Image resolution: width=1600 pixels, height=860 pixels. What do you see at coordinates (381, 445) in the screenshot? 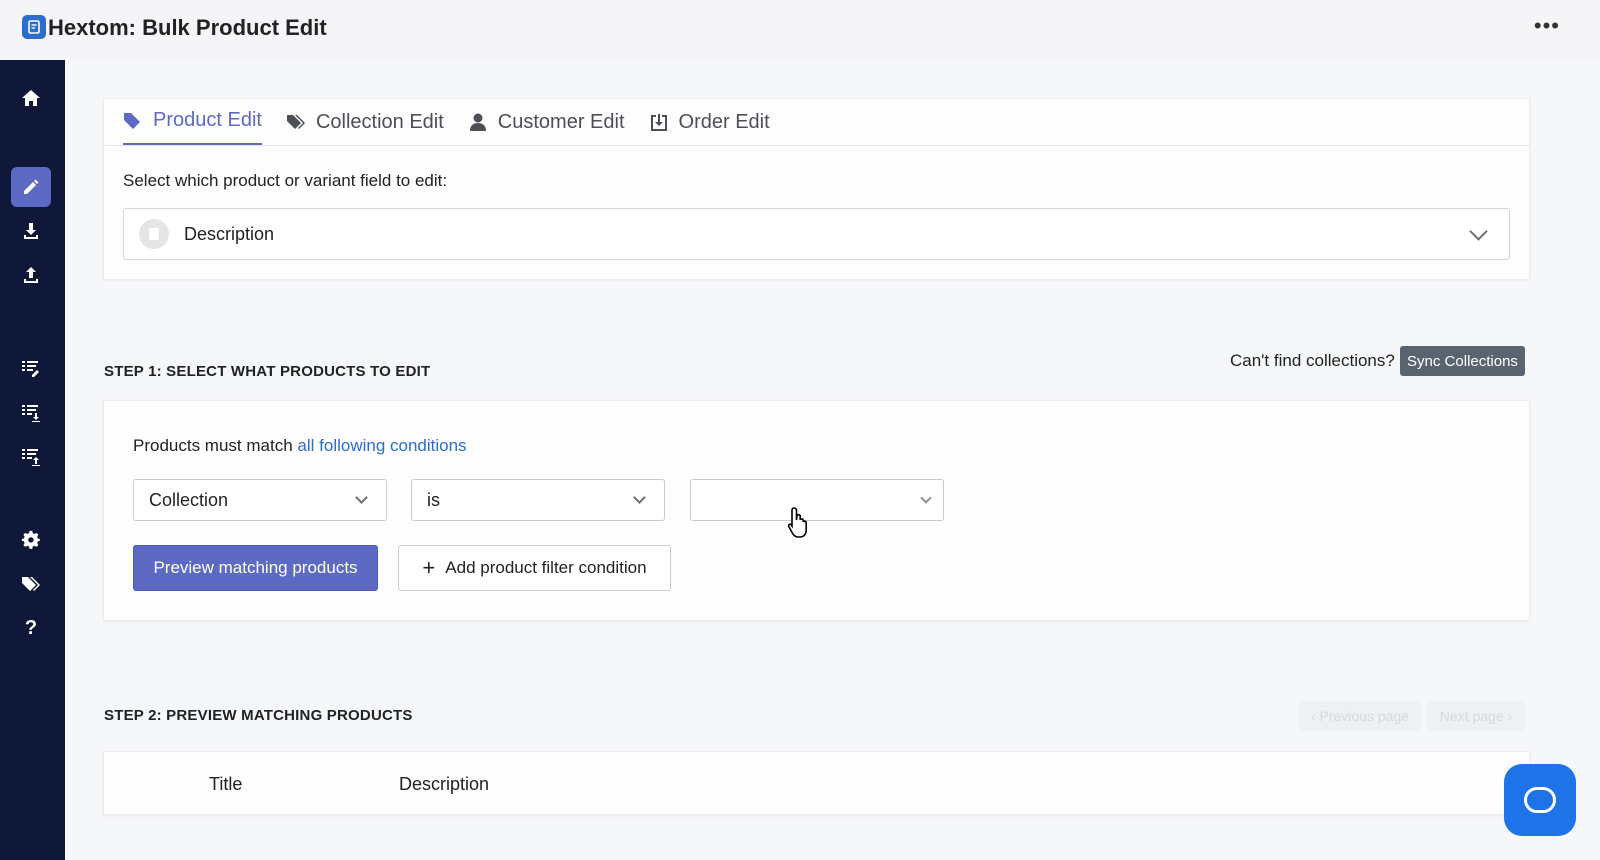
I see `match-mode-link: all following conditions` at bounding box center [381, 445].